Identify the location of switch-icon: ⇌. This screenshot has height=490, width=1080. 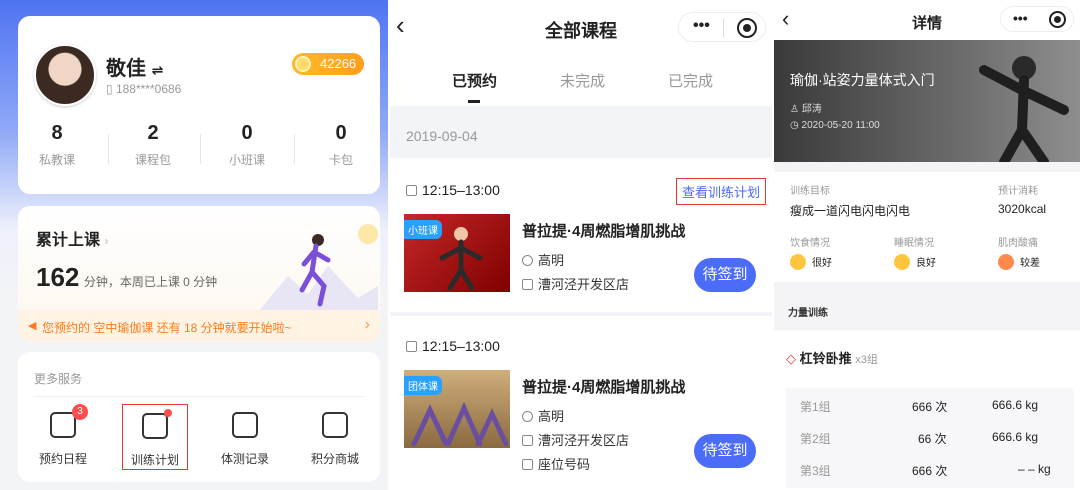
(158, 70).